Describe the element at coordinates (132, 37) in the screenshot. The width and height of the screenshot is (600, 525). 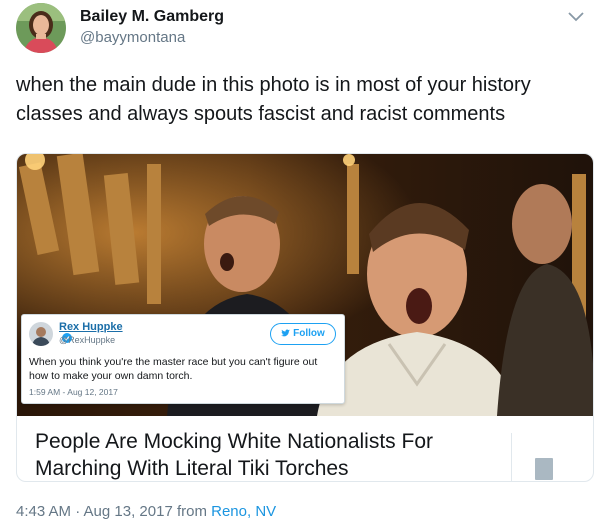
I see `user-handle: @bayymontana` at that location.